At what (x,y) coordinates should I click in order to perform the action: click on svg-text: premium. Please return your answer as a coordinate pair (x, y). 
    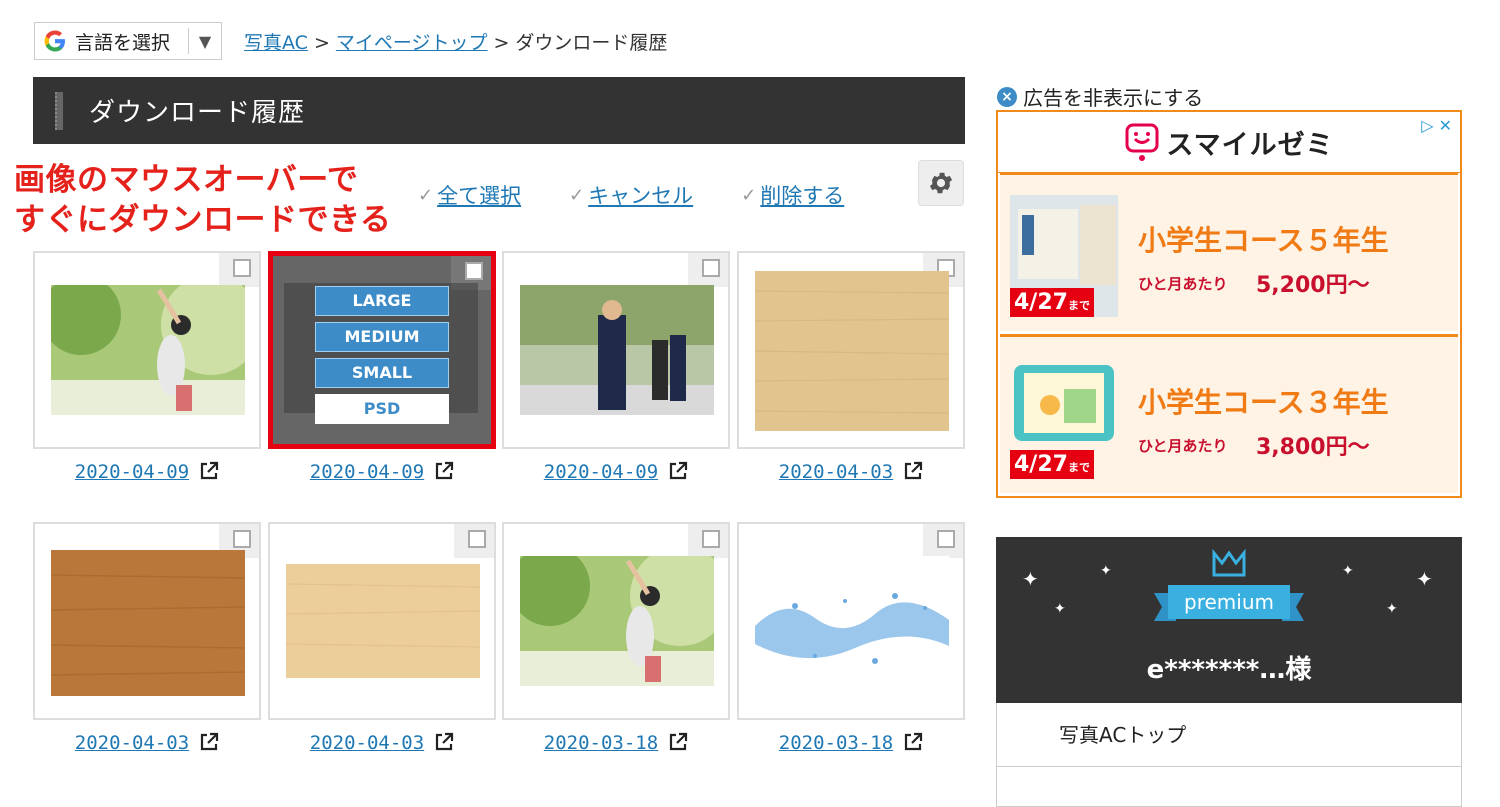
    Looking at the image, I should click on (1229, 602).